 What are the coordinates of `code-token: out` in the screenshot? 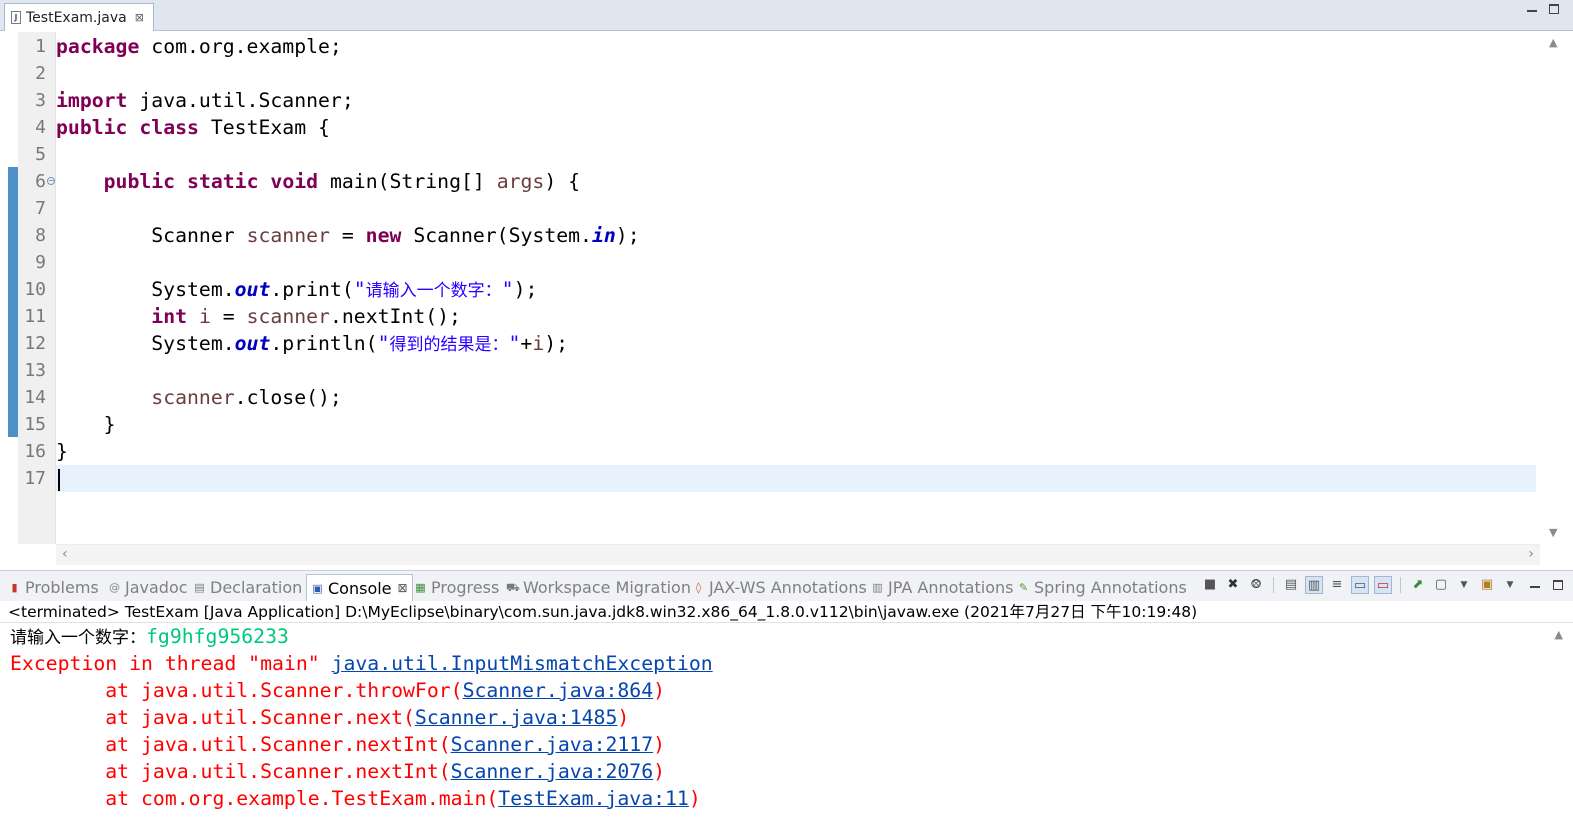 It's located at (252, 343).